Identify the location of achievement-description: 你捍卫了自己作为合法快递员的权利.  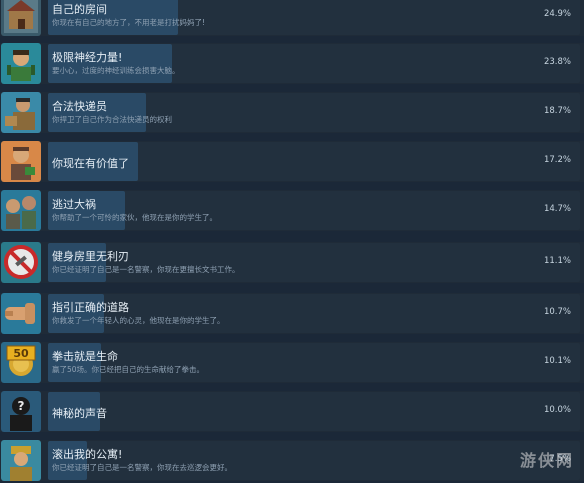
(112, 119).